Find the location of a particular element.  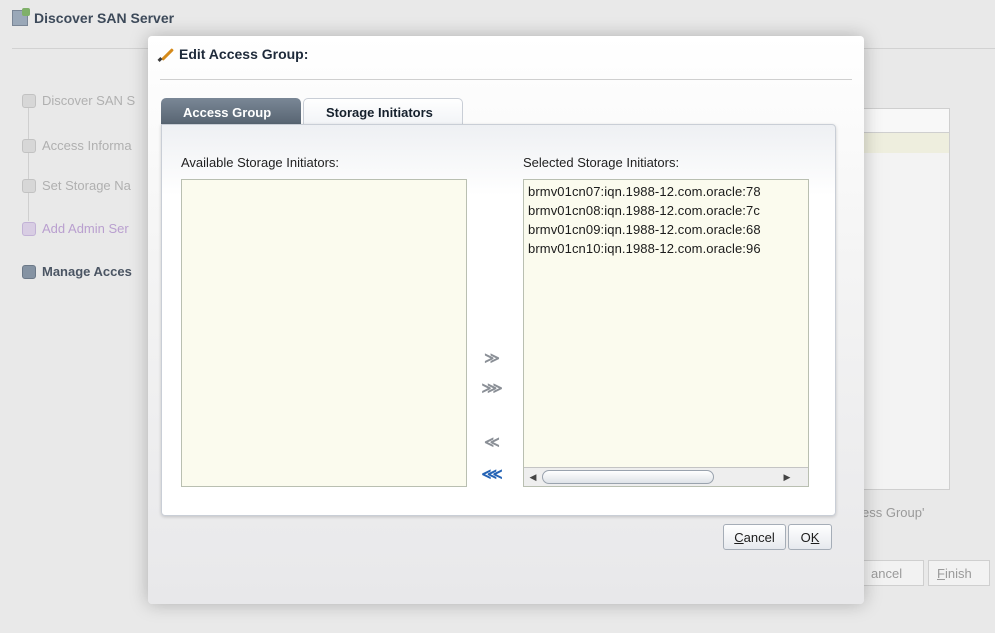

list-item: brmv01cn08:iqn.1988-12.com.oracle:7c is located at coordinates (644, 210).